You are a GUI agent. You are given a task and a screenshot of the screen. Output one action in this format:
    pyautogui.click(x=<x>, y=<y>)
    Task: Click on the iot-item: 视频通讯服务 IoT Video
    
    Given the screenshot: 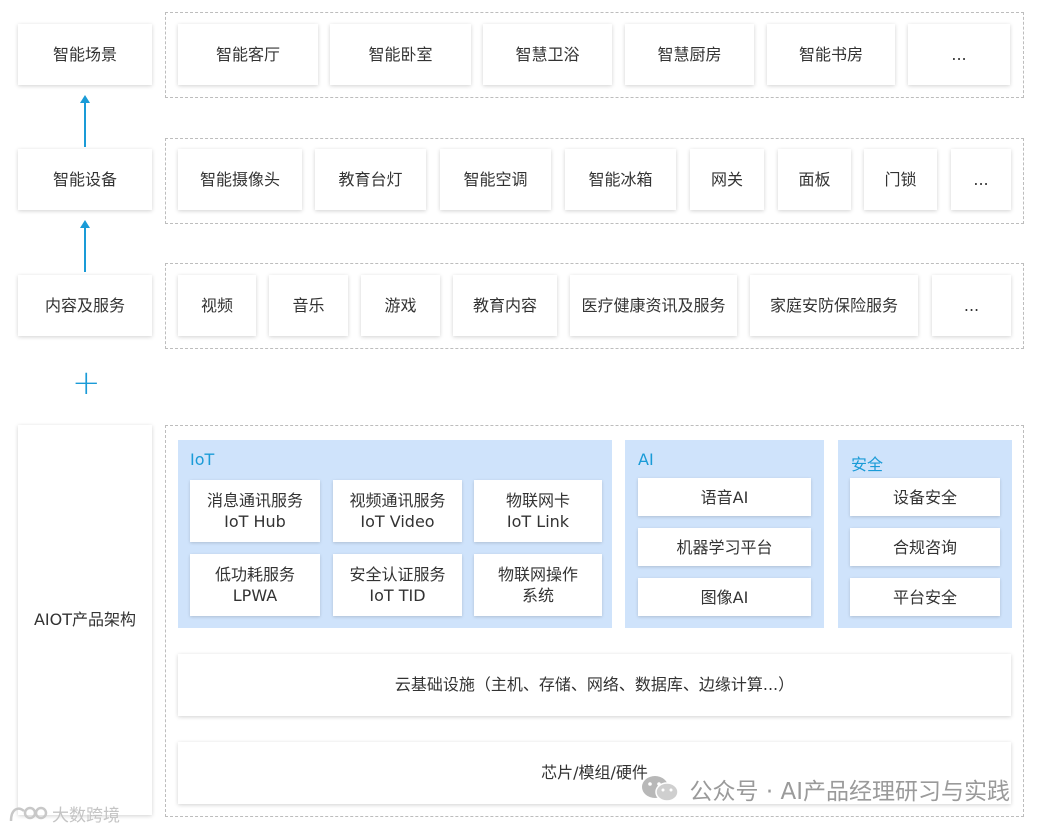 What is the action you would take?
    pyautogui.click(x=397, y=511)
    